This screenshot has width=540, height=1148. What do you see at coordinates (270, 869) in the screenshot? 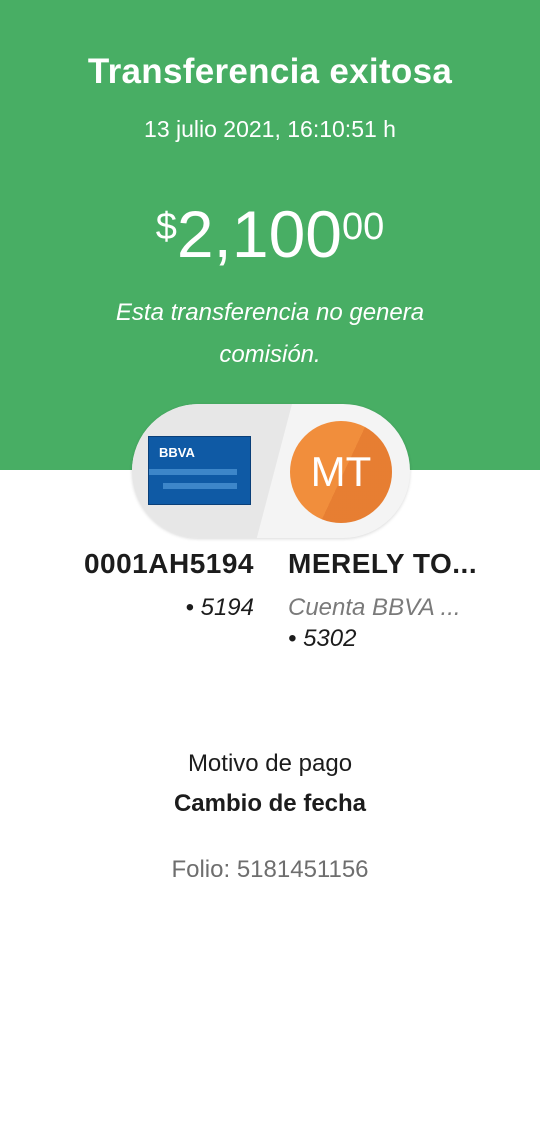
I see `folio-number: Folio: 5181451156` at bounding box center [270, 869].